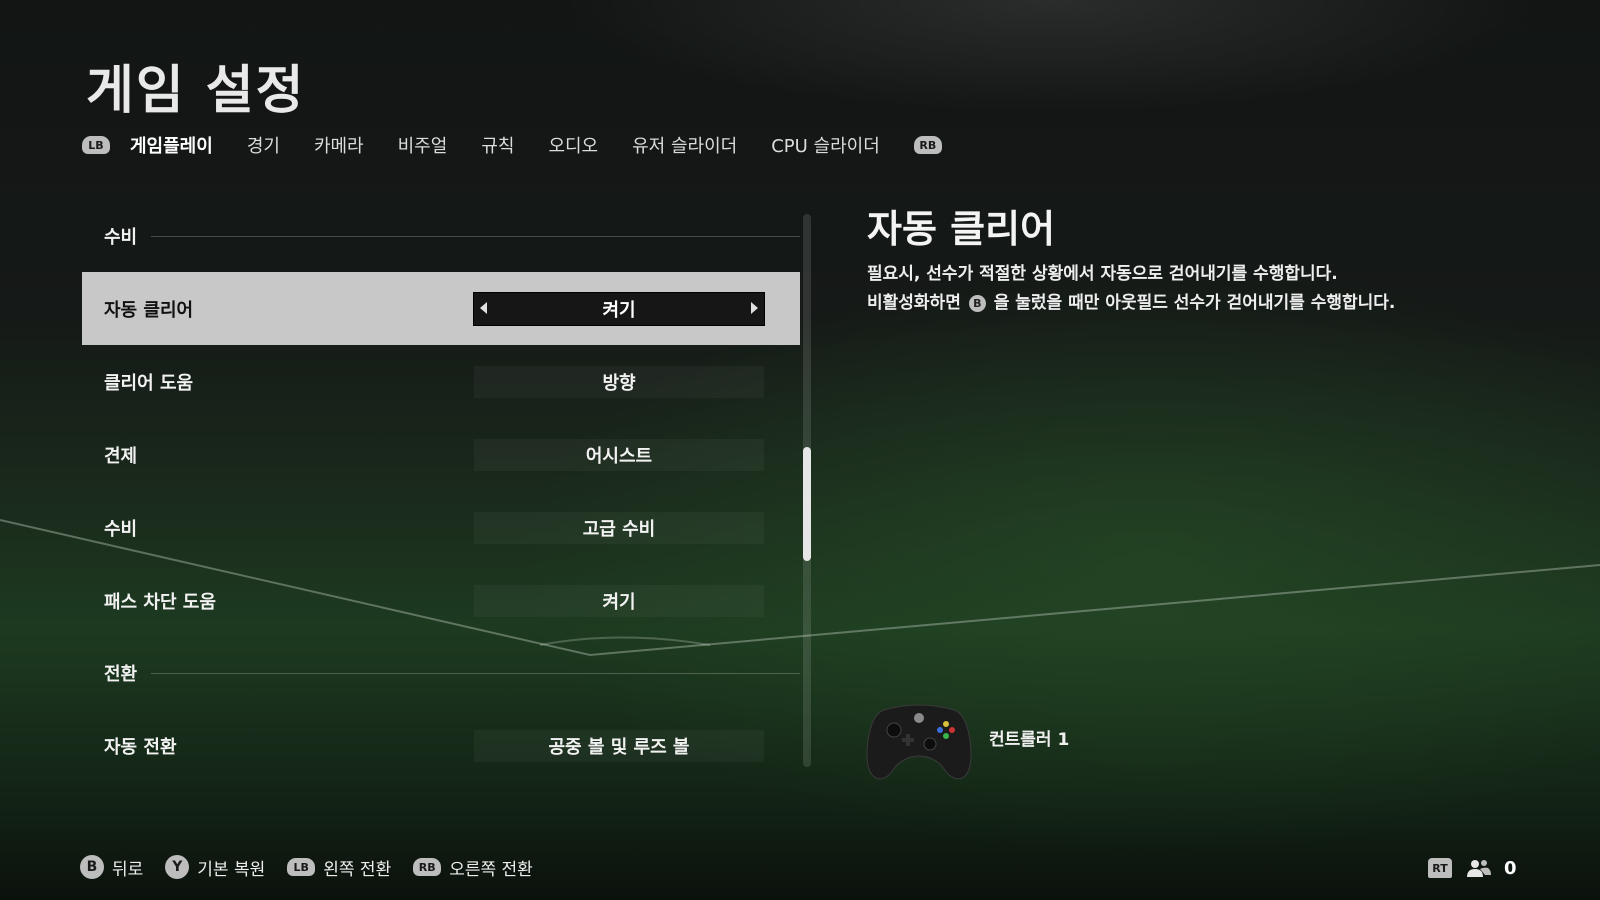 This screenshot has width=1600, height=900. I want to click on setting-value-selector: 공중 볼 및 루즈 볼, so click(619, 745).